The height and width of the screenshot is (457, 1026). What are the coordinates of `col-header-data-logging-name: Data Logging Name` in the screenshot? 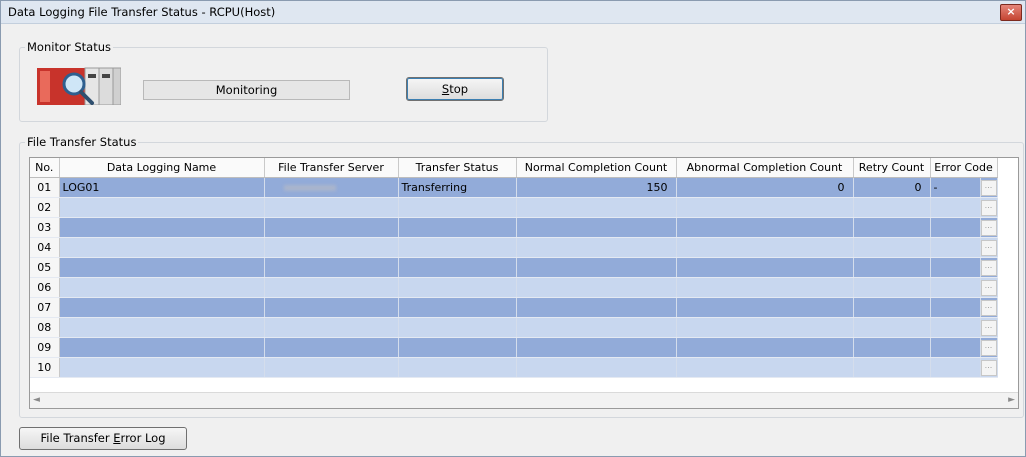 It's located at (162, 168).